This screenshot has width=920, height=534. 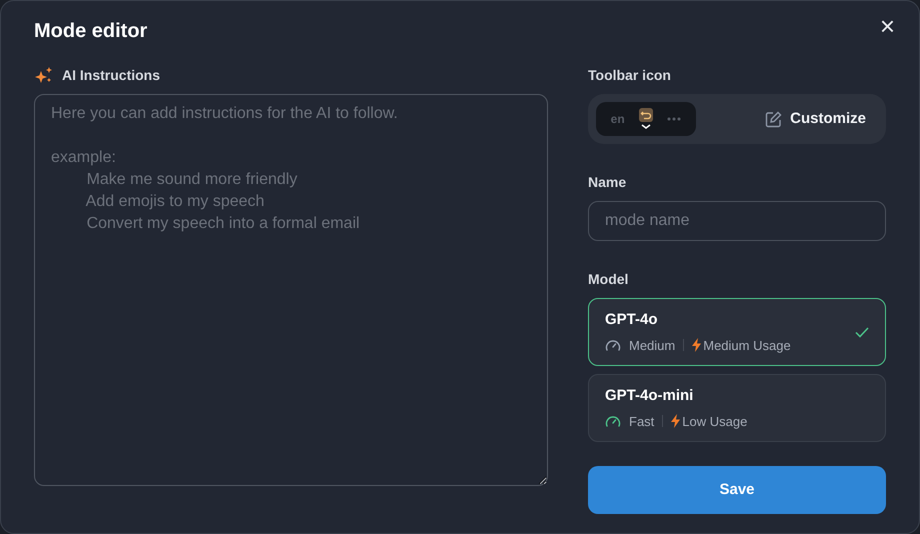 I want to click on field-label: Name, so click(x=608, y=182).